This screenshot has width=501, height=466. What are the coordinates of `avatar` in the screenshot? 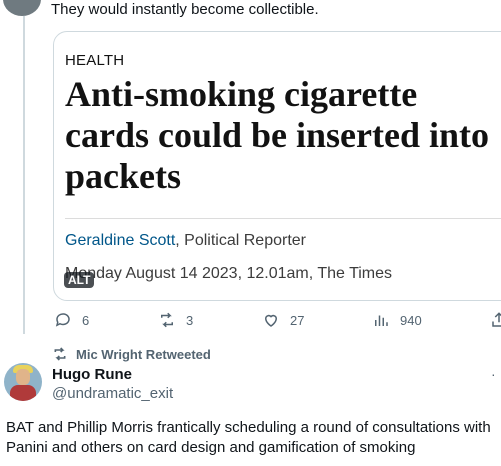 It's located at (23, 382).